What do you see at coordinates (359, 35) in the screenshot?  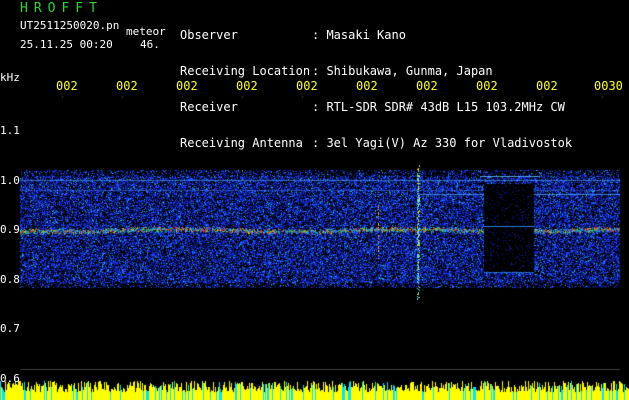 I see `observer-value: : Masaki Kano` at bounding box center [359, 35].